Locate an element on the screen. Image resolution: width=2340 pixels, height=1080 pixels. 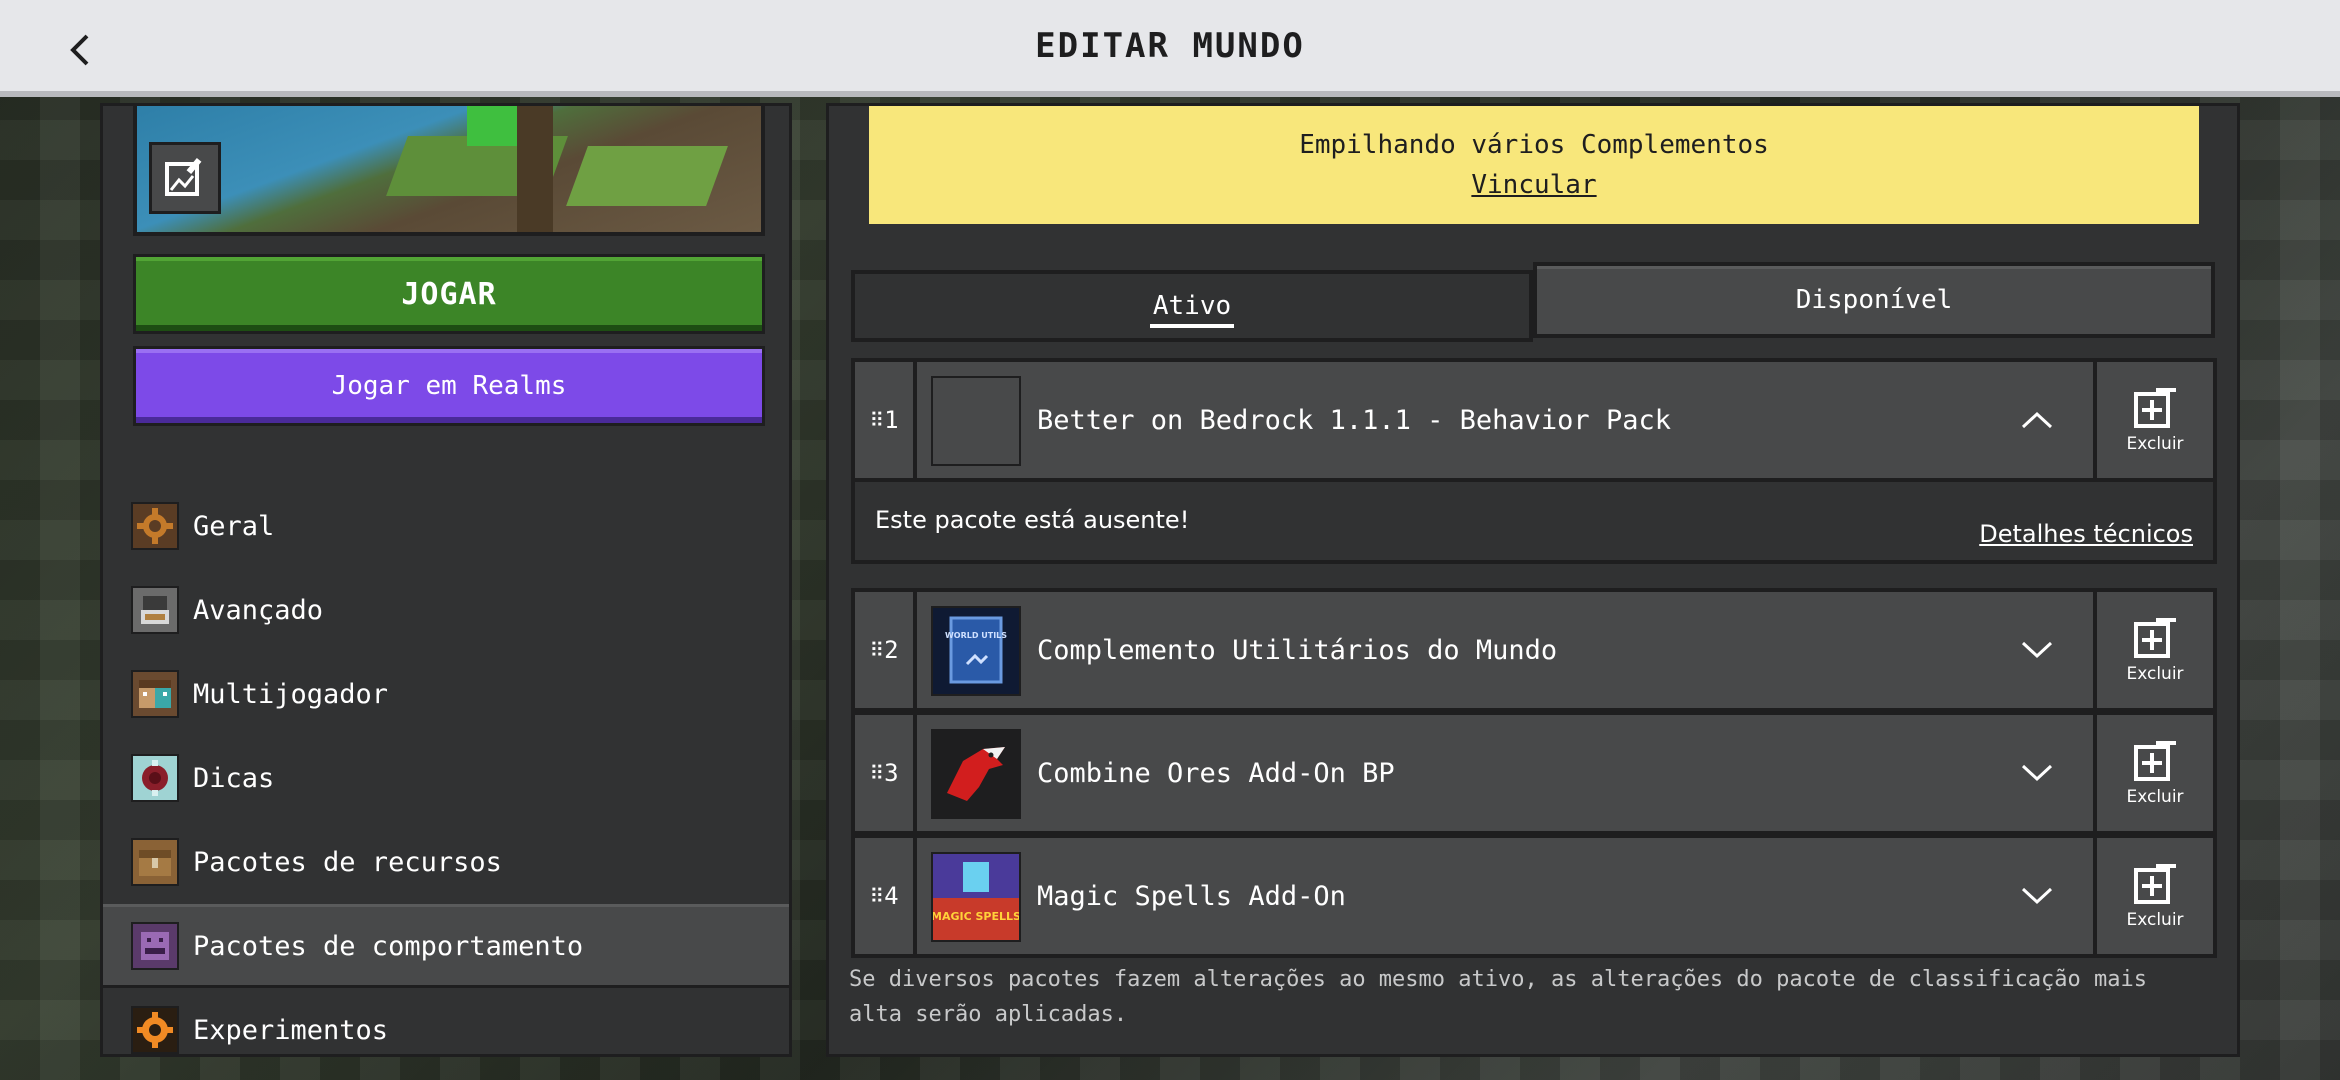
edit-thumbnail-button is located at coordinates (185, 178).